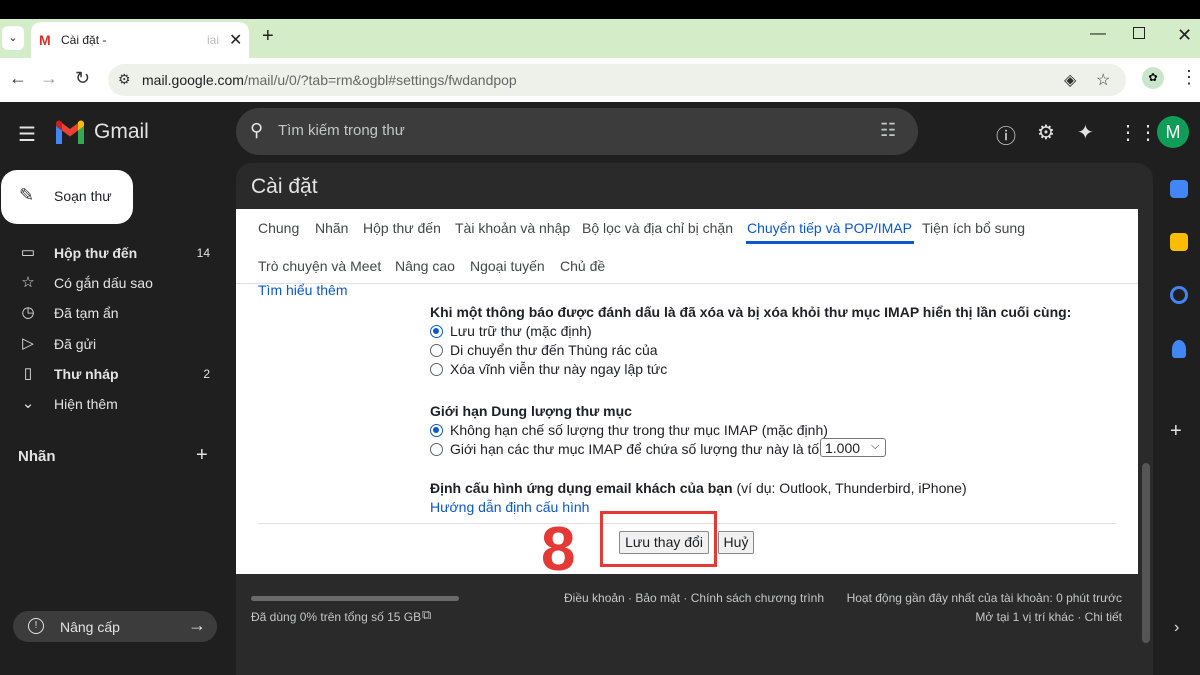 This screenshot has height=675, width=1200. Describe the element at coordinates (558, 549) in the screenshot. I see `step-number-annotation: 8` at that location.